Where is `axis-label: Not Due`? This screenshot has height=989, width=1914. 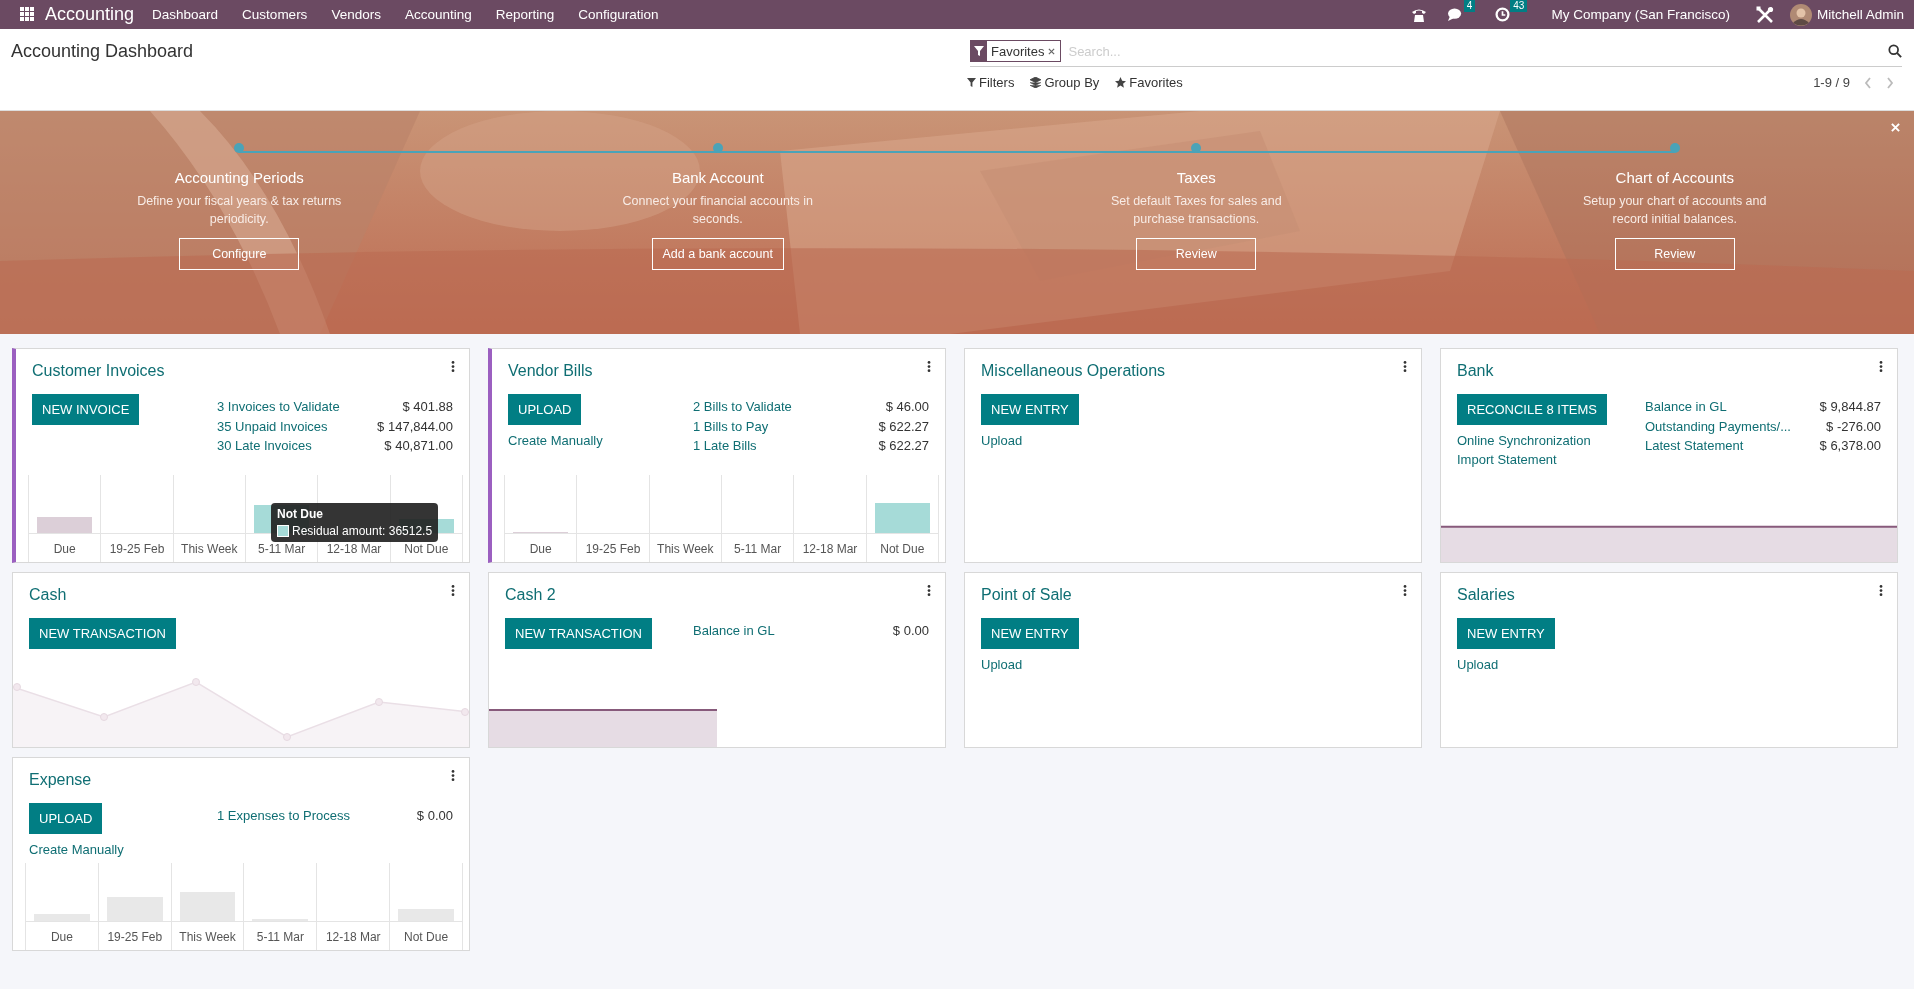 axis-label: Not Due is located at coordinates (426, 937).